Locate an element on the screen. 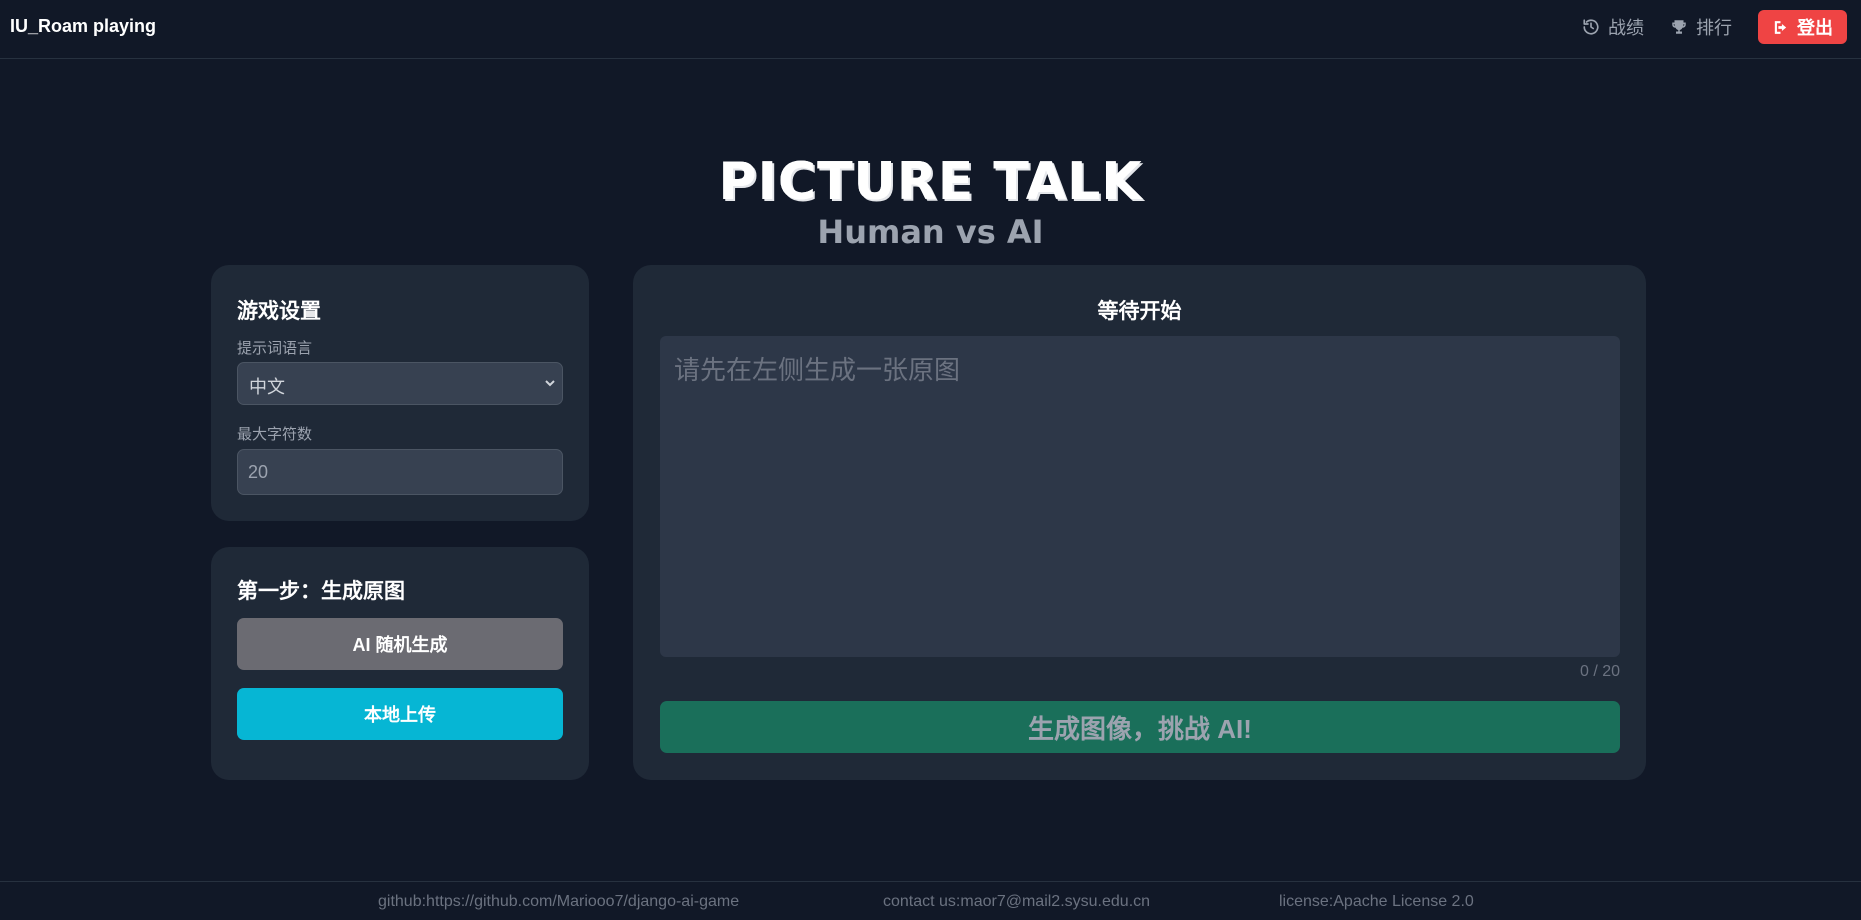 Image resolution: width=1861 pixels, height=920 pixels. language-label: 提示词语言 is located at coordinates (275, 348).